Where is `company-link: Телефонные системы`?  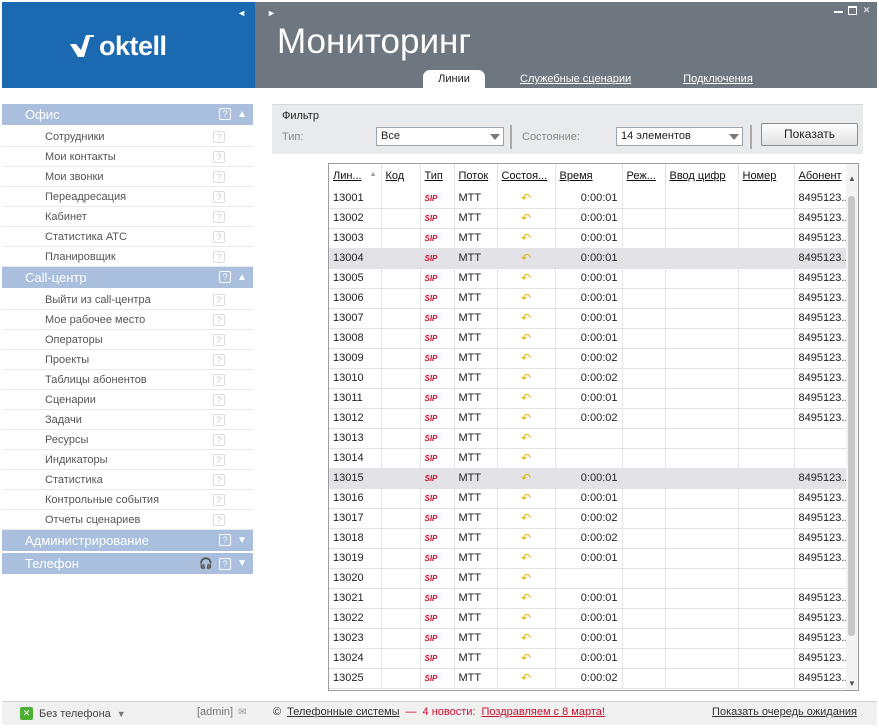 company-link: Телефонные системы is located at coordinates (343, 712).